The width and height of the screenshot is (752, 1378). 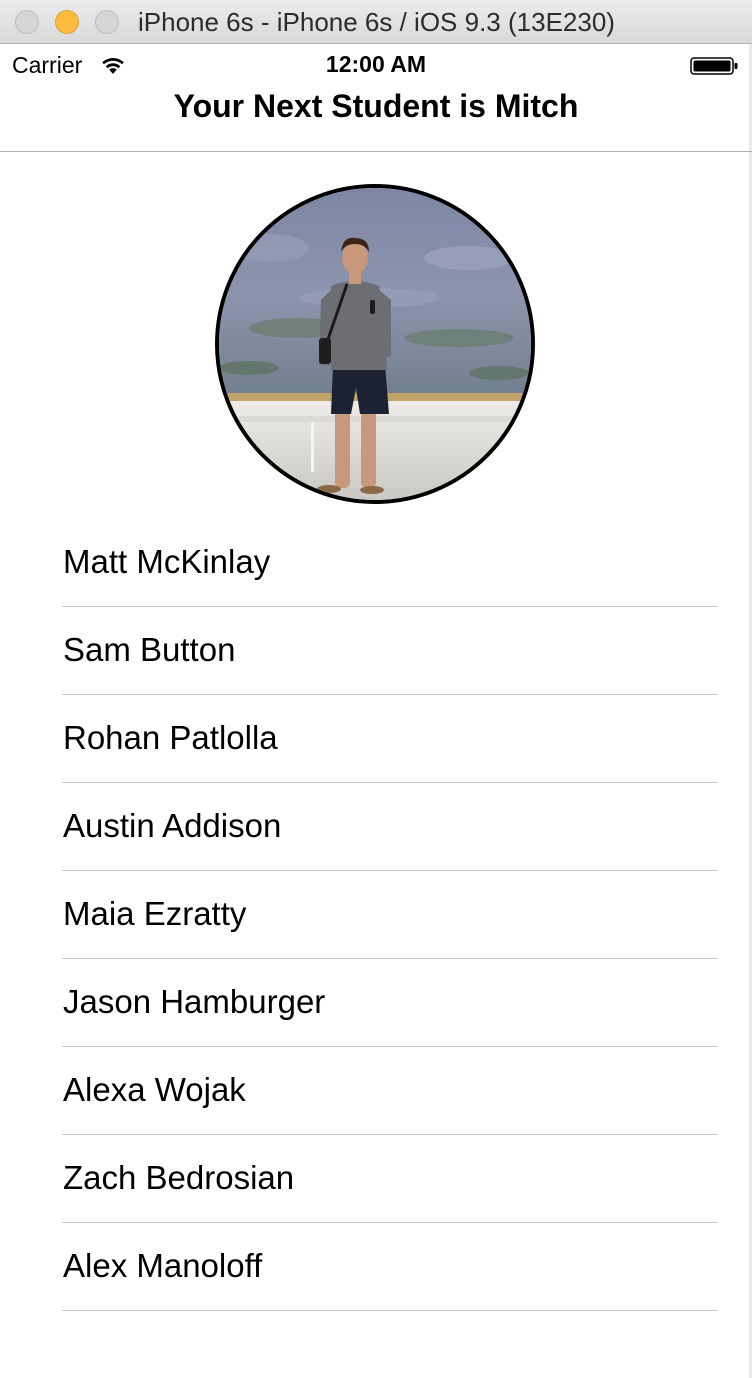 I want to click on minimize-window-button, so click(x=67, y=22).